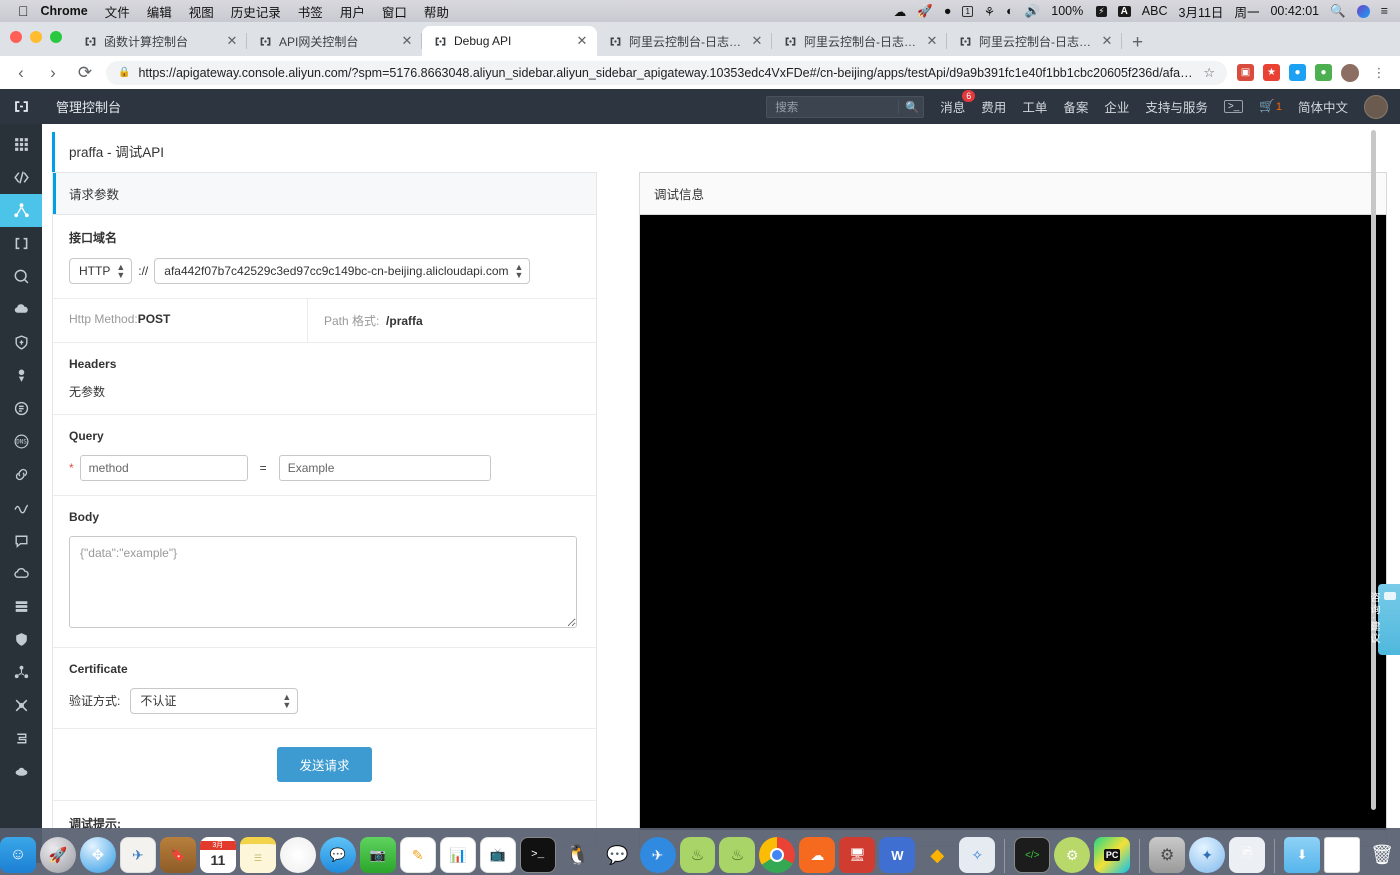  What do you see at coordinates (352, 11) in the screenshot?
I see `menu-item-profiles: 用户` at bounding box center [352, 11].